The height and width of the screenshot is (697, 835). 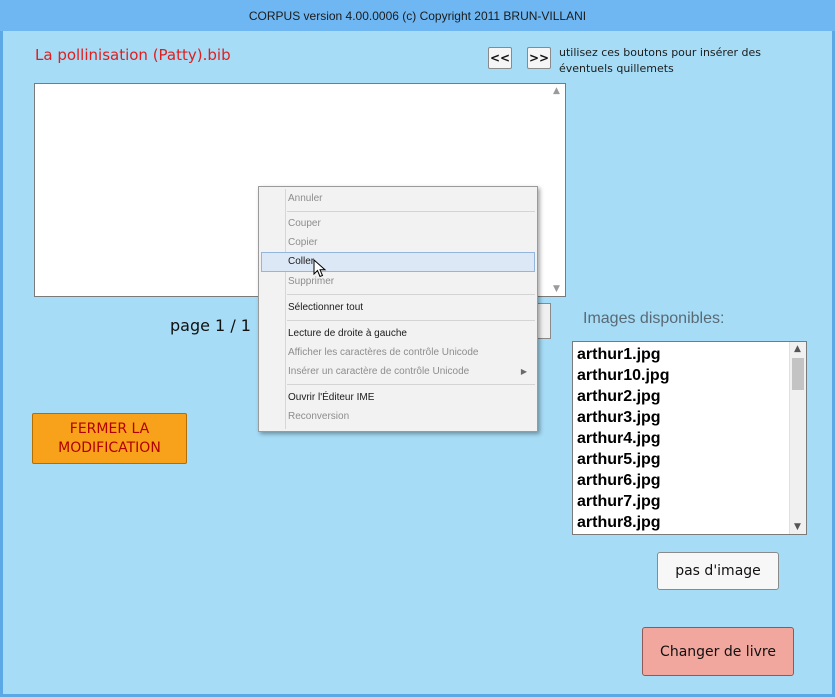 What do you see at coordinates (557, 190) in the screenshot?
I see `editor-scrollbar: ▲ ▼` at bounding box center [557, 190].